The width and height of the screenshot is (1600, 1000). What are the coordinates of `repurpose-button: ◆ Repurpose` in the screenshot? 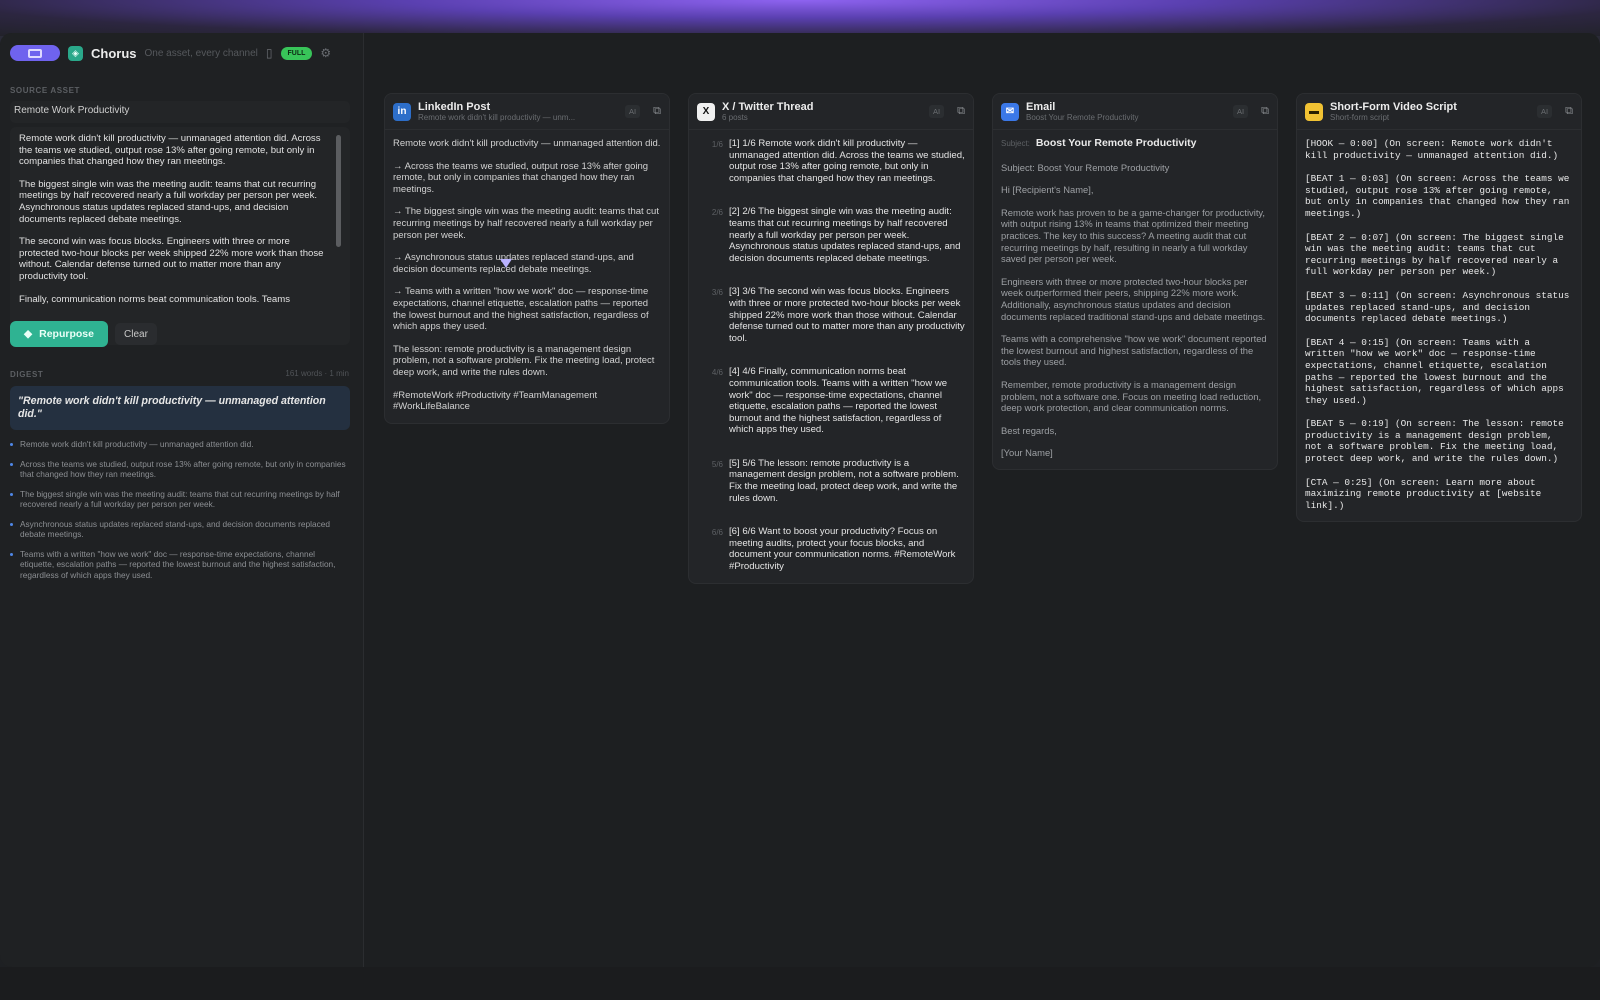 It's located at (59, 334).